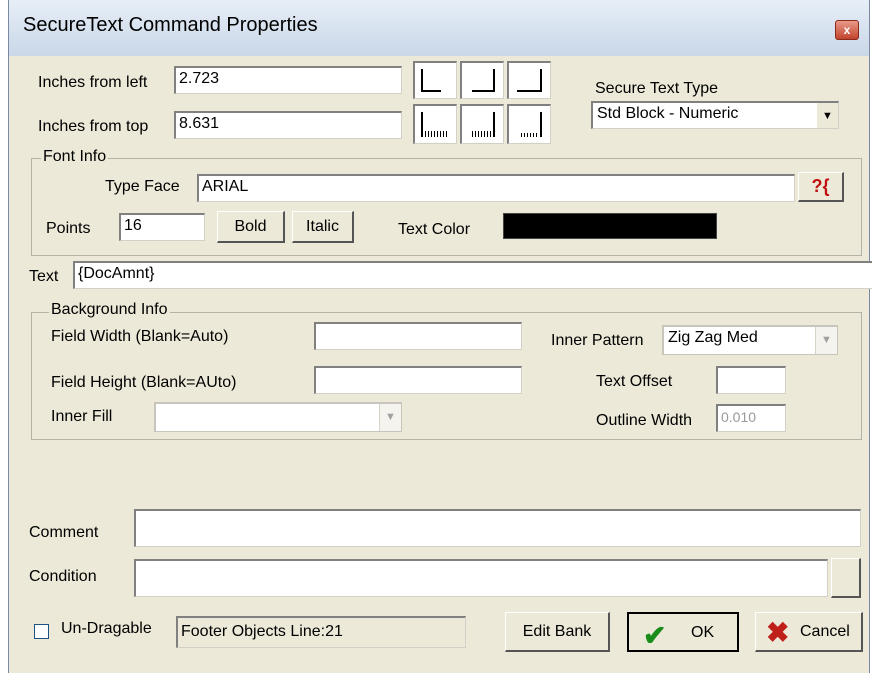 Image resolution: width=872 pixels, height=673 pixels. What do you see at coordinates (288, 80) in the screenshot?
I see `inches-from-left-input: 2.723` at bounding box center [288, 80].